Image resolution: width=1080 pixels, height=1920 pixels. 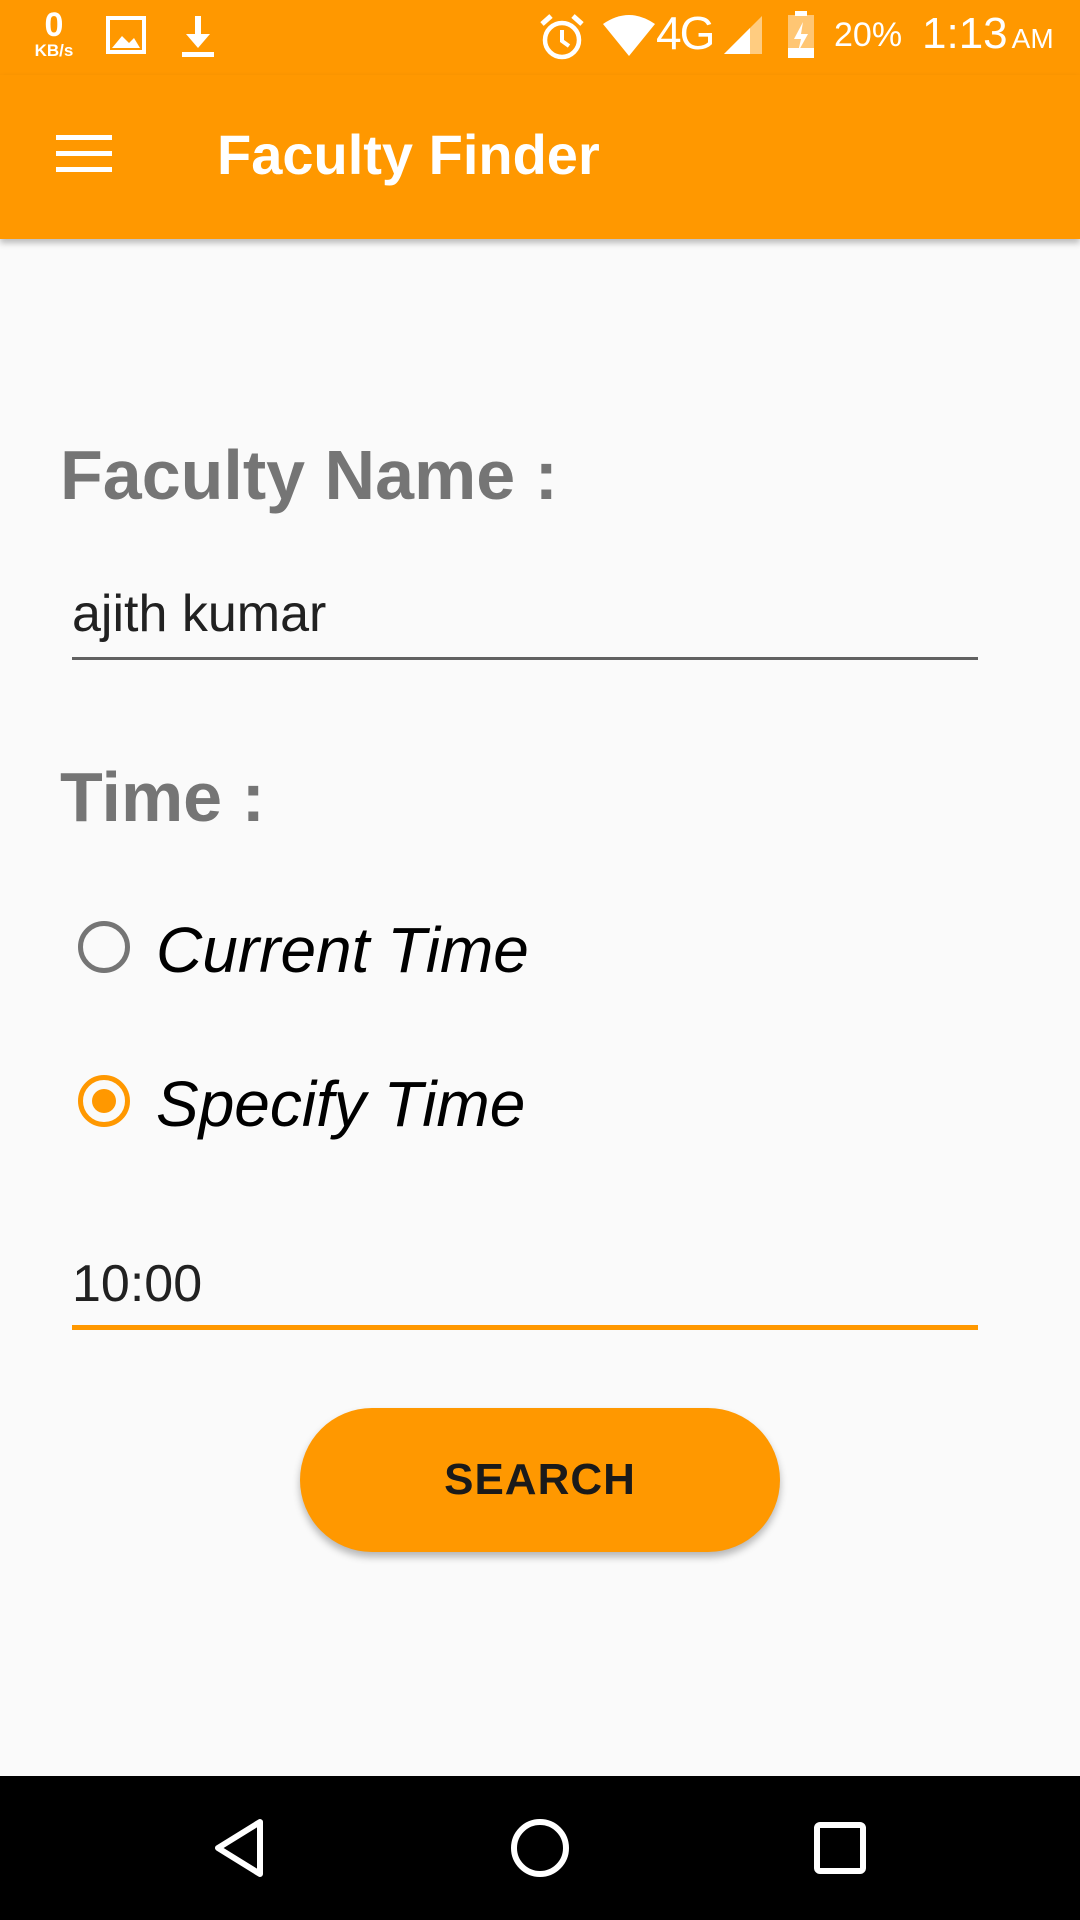 I want to click on radio-specify-time: Specify Time, so click(x=422, y=1105).